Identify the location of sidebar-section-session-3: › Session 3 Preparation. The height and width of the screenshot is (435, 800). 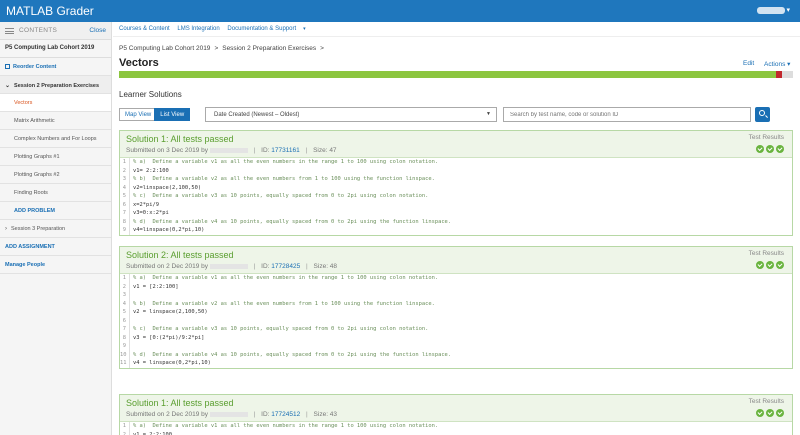
(55, 229).